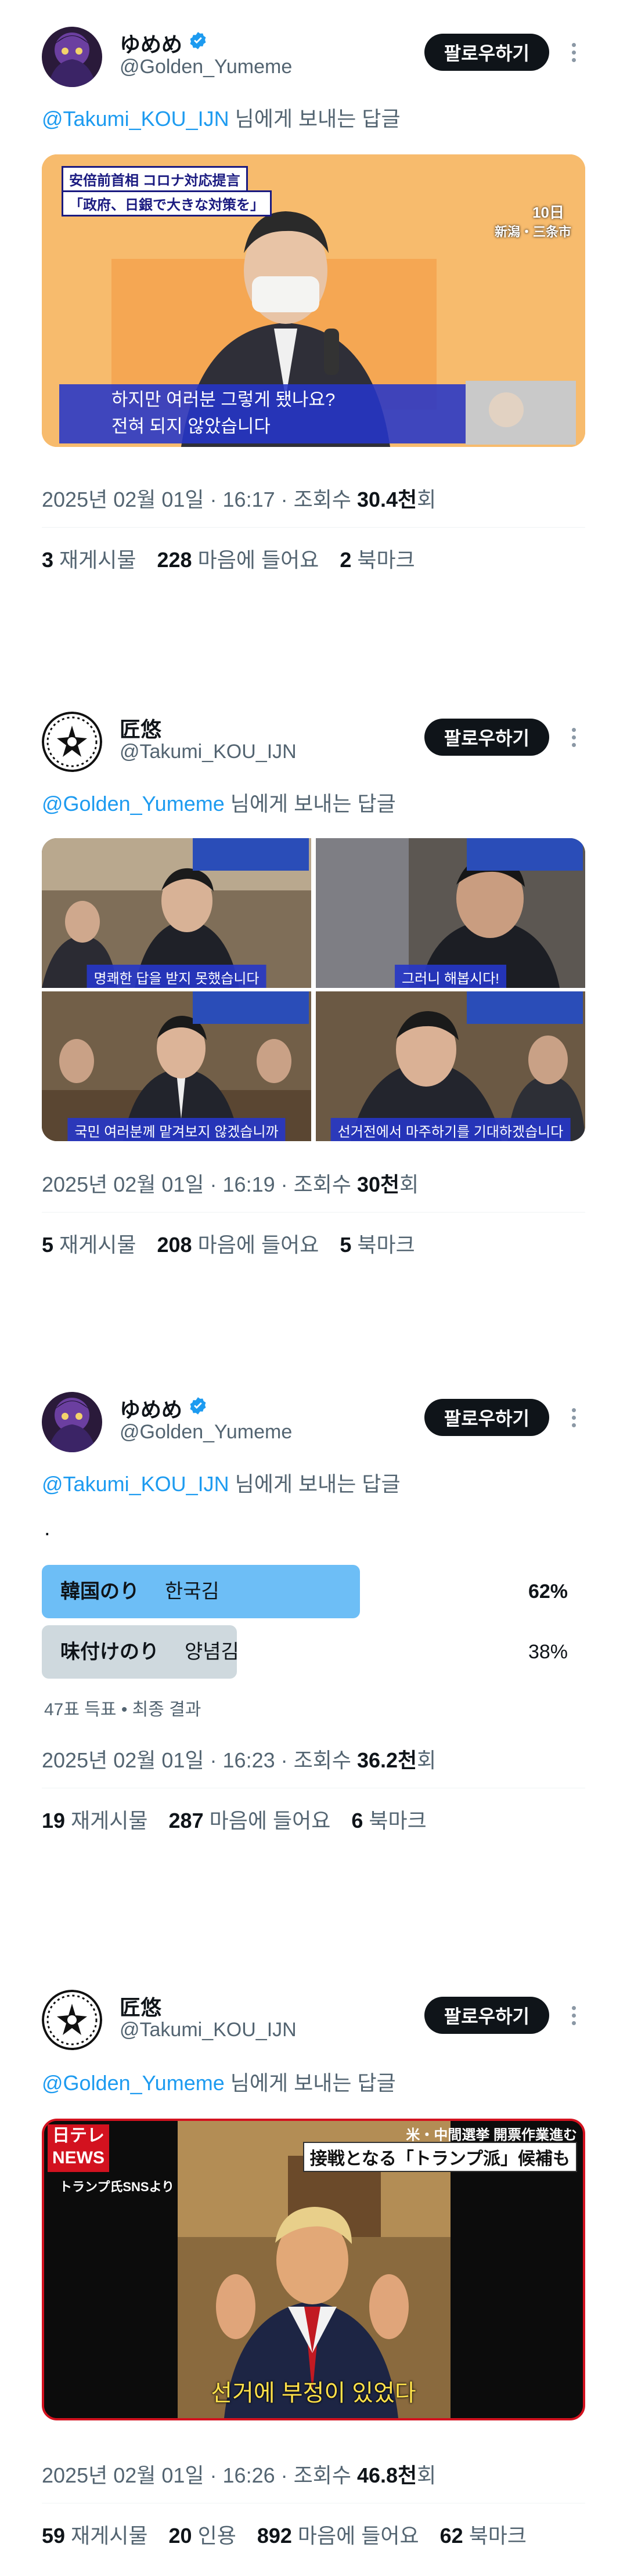 Image resolution: width=627 pixels, height=2576 pixels. Describe the element at coordinates (48, 560) in the screenshot. I see `repost-number: 3` at that location.